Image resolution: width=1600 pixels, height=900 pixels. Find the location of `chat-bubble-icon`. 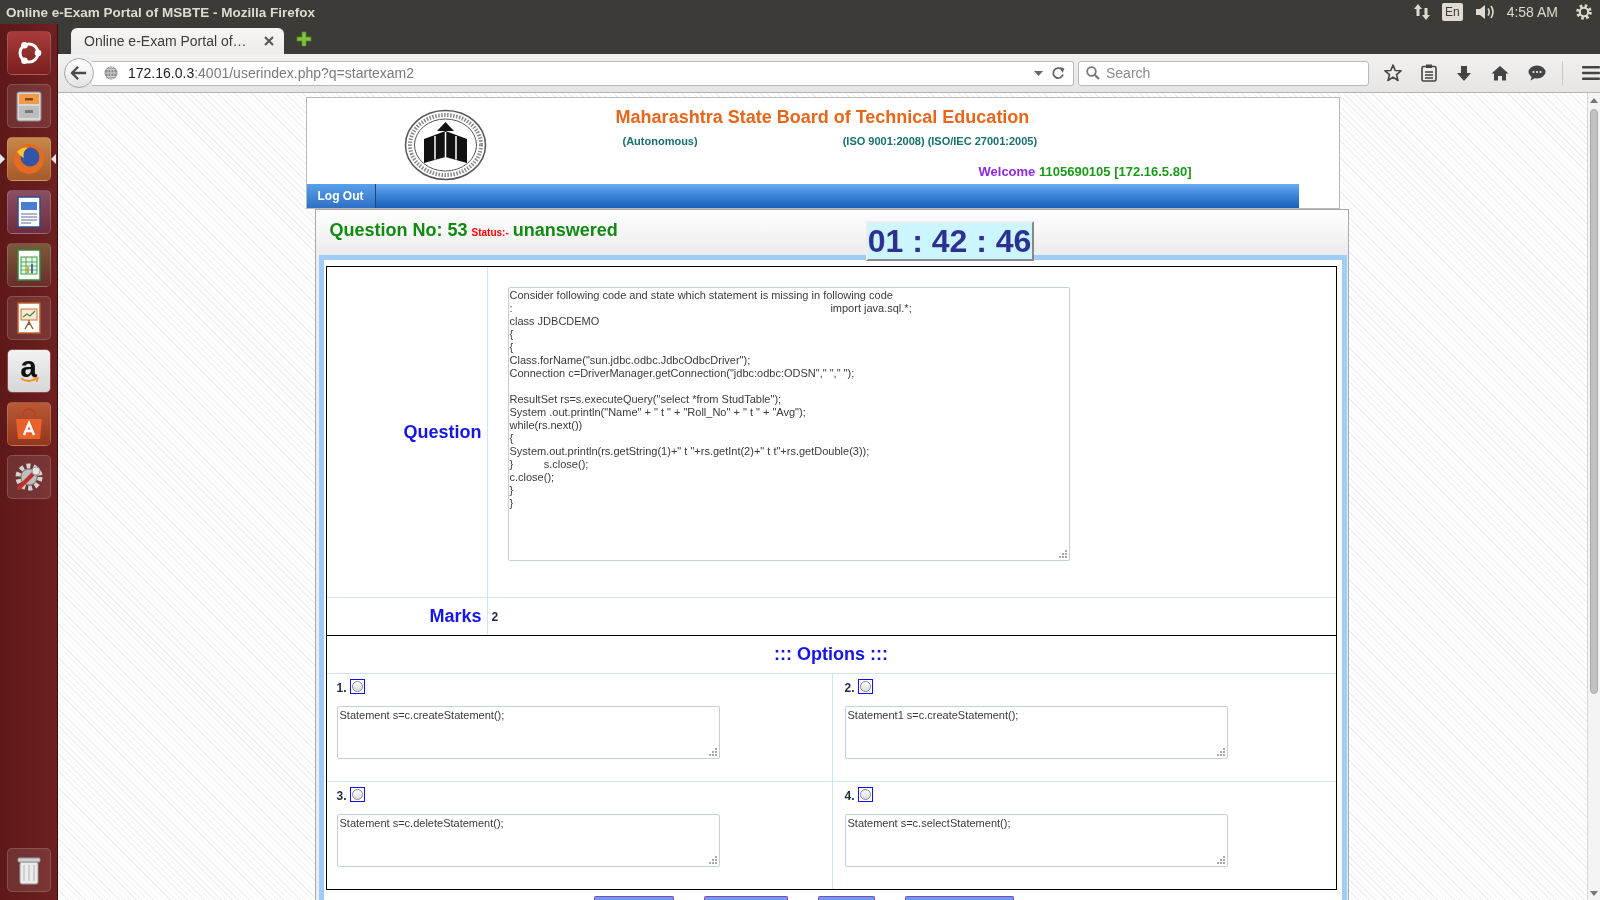

chat-bubble-icon is located at coordinates (1537, 73).